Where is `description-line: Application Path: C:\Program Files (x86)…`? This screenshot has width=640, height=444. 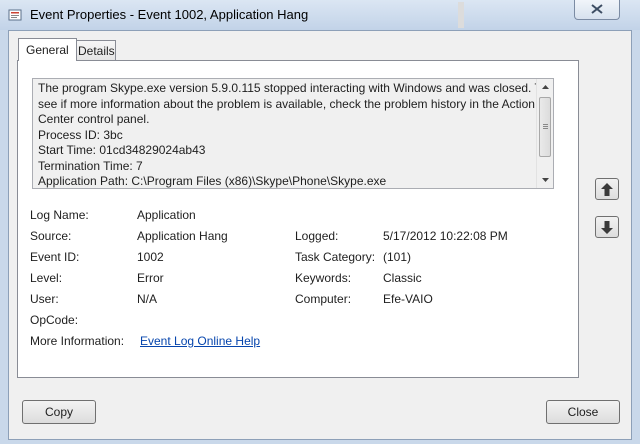
description-line: Application Path: C:\Program Files (x86)… is located at coordinates (212, 181).